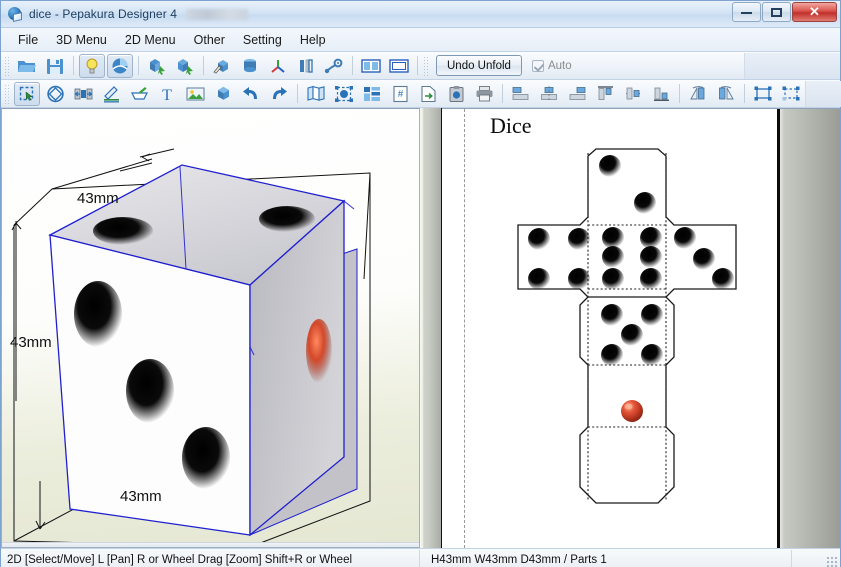  I want to click on toolbar-secondary: T #, so click(421, 94).